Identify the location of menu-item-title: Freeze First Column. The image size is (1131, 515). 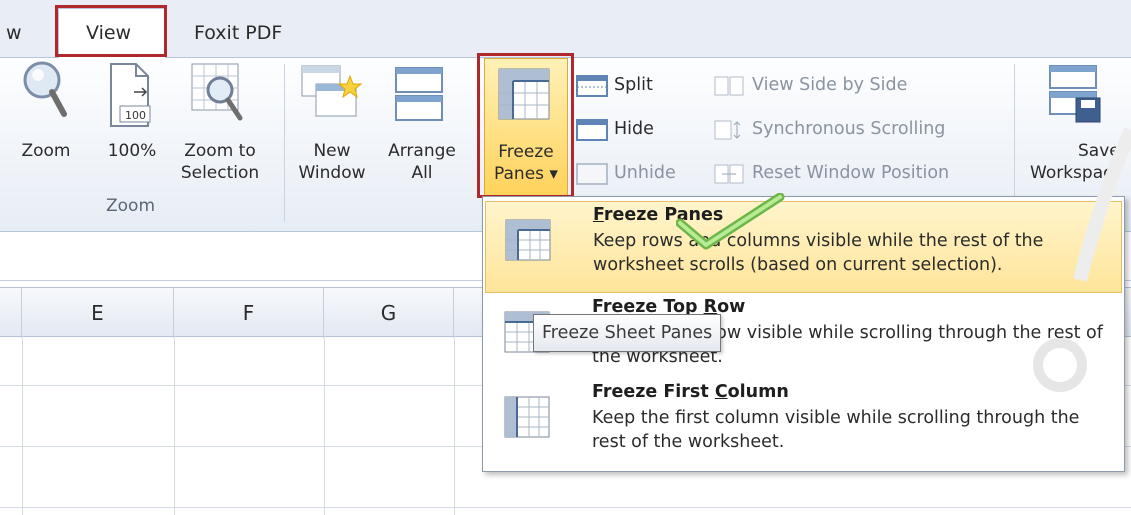
(690, 392).